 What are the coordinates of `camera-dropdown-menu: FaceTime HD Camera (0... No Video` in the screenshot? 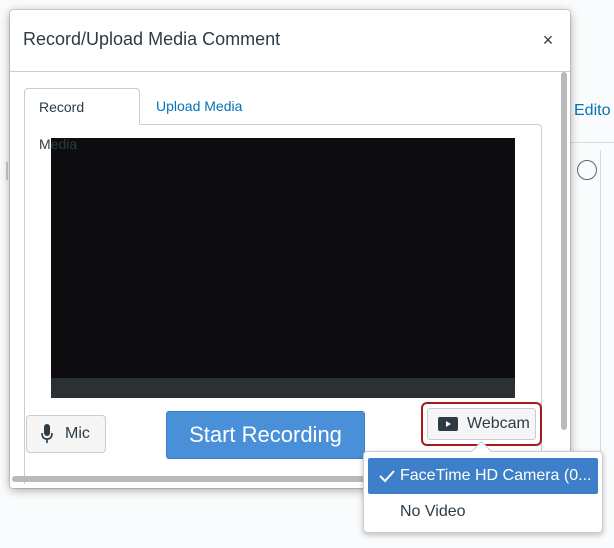 It's located at (483, 492).